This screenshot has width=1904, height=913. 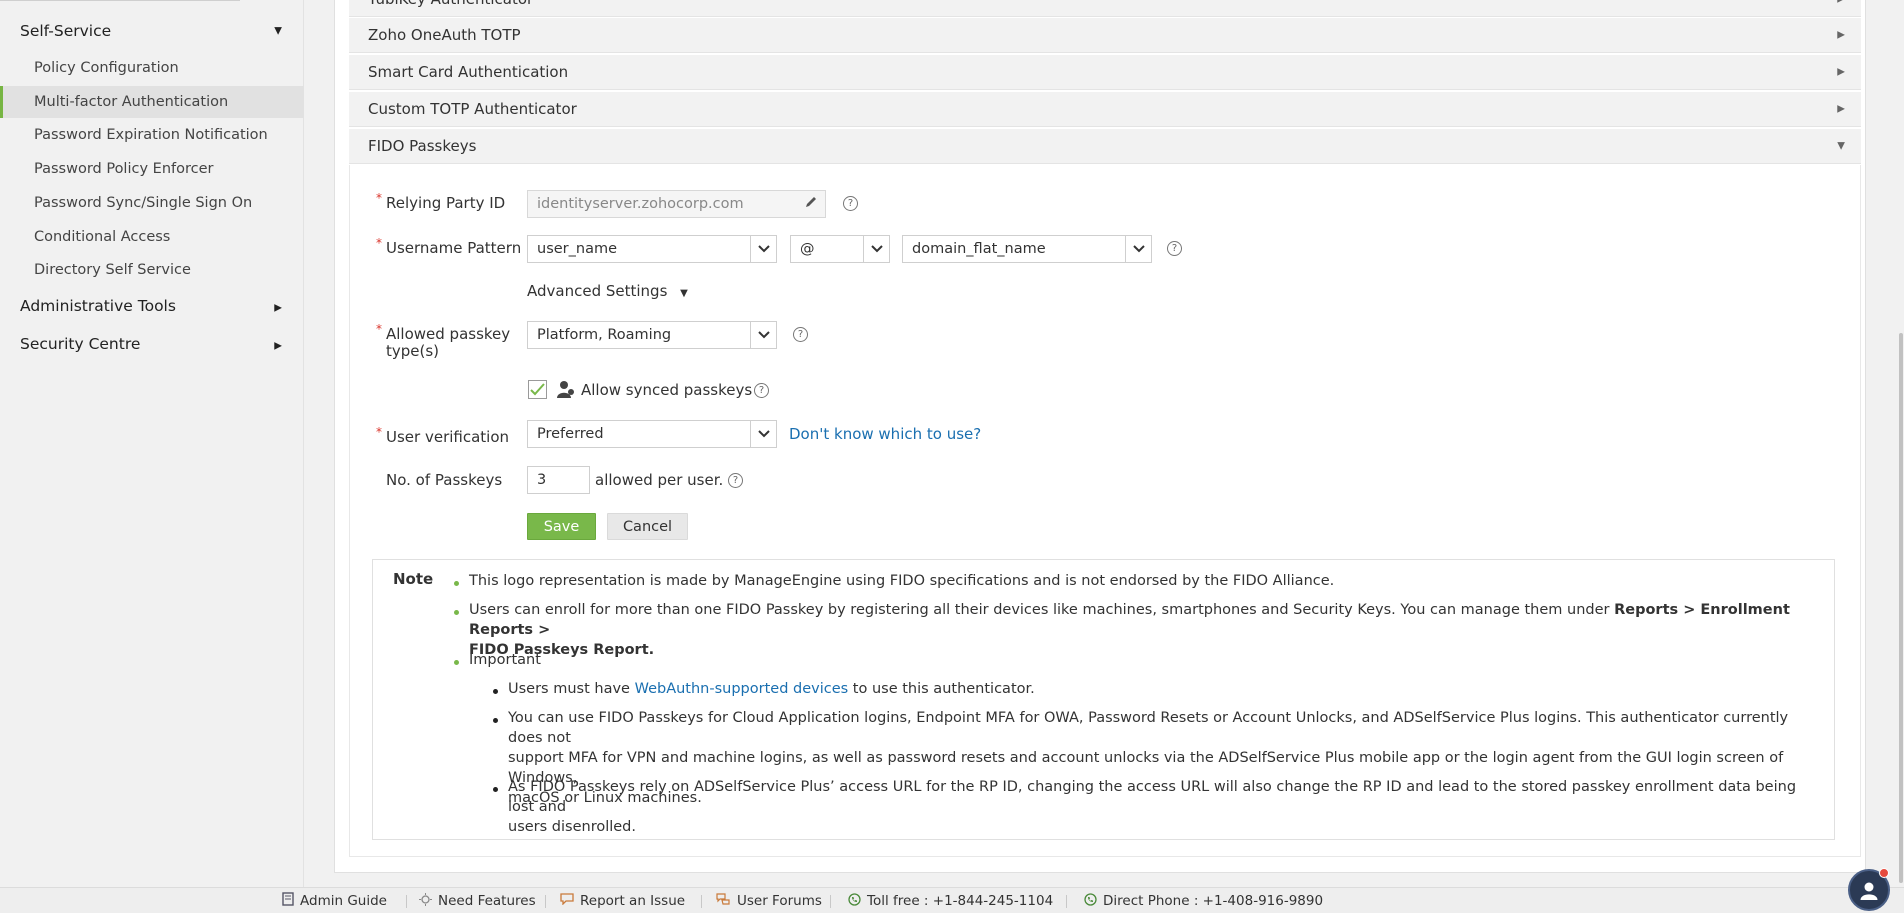 I want to click on accordion-label: YubiKey Authenticator, so click(x=450, y=4).